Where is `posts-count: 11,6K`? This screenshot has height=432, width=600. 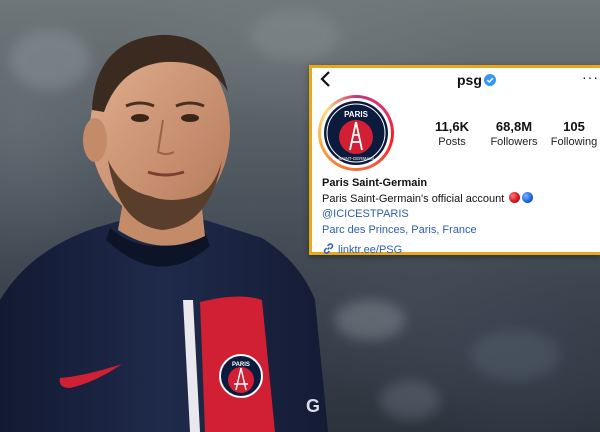
posts-count: 11,6K is located at coordinates (452, 126).